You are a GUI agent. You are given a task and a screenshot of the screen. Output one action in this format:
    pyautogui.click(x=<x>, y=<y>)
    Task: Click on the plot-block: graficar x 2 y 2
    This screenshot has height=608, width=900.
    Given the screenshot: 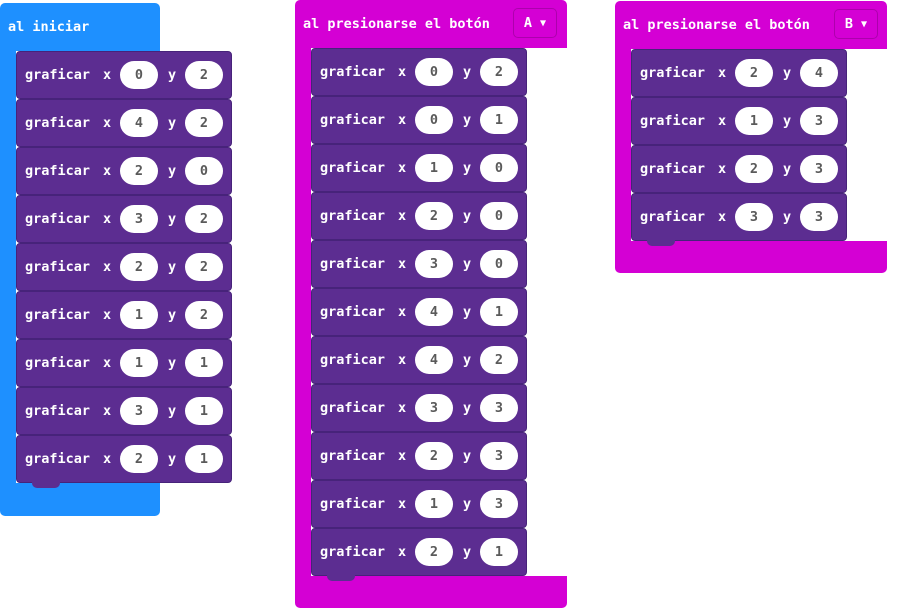 What is the action you would take?
    pyautogui.click(x=124, y=267)
    